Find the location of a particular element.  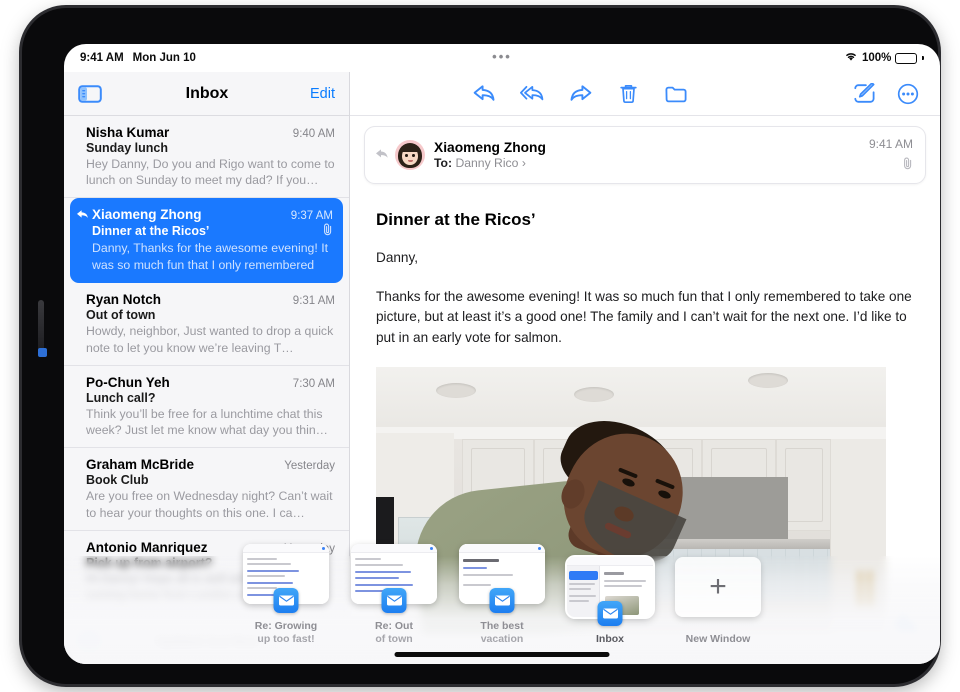

folder-icon is located at coordinates (676, 94).